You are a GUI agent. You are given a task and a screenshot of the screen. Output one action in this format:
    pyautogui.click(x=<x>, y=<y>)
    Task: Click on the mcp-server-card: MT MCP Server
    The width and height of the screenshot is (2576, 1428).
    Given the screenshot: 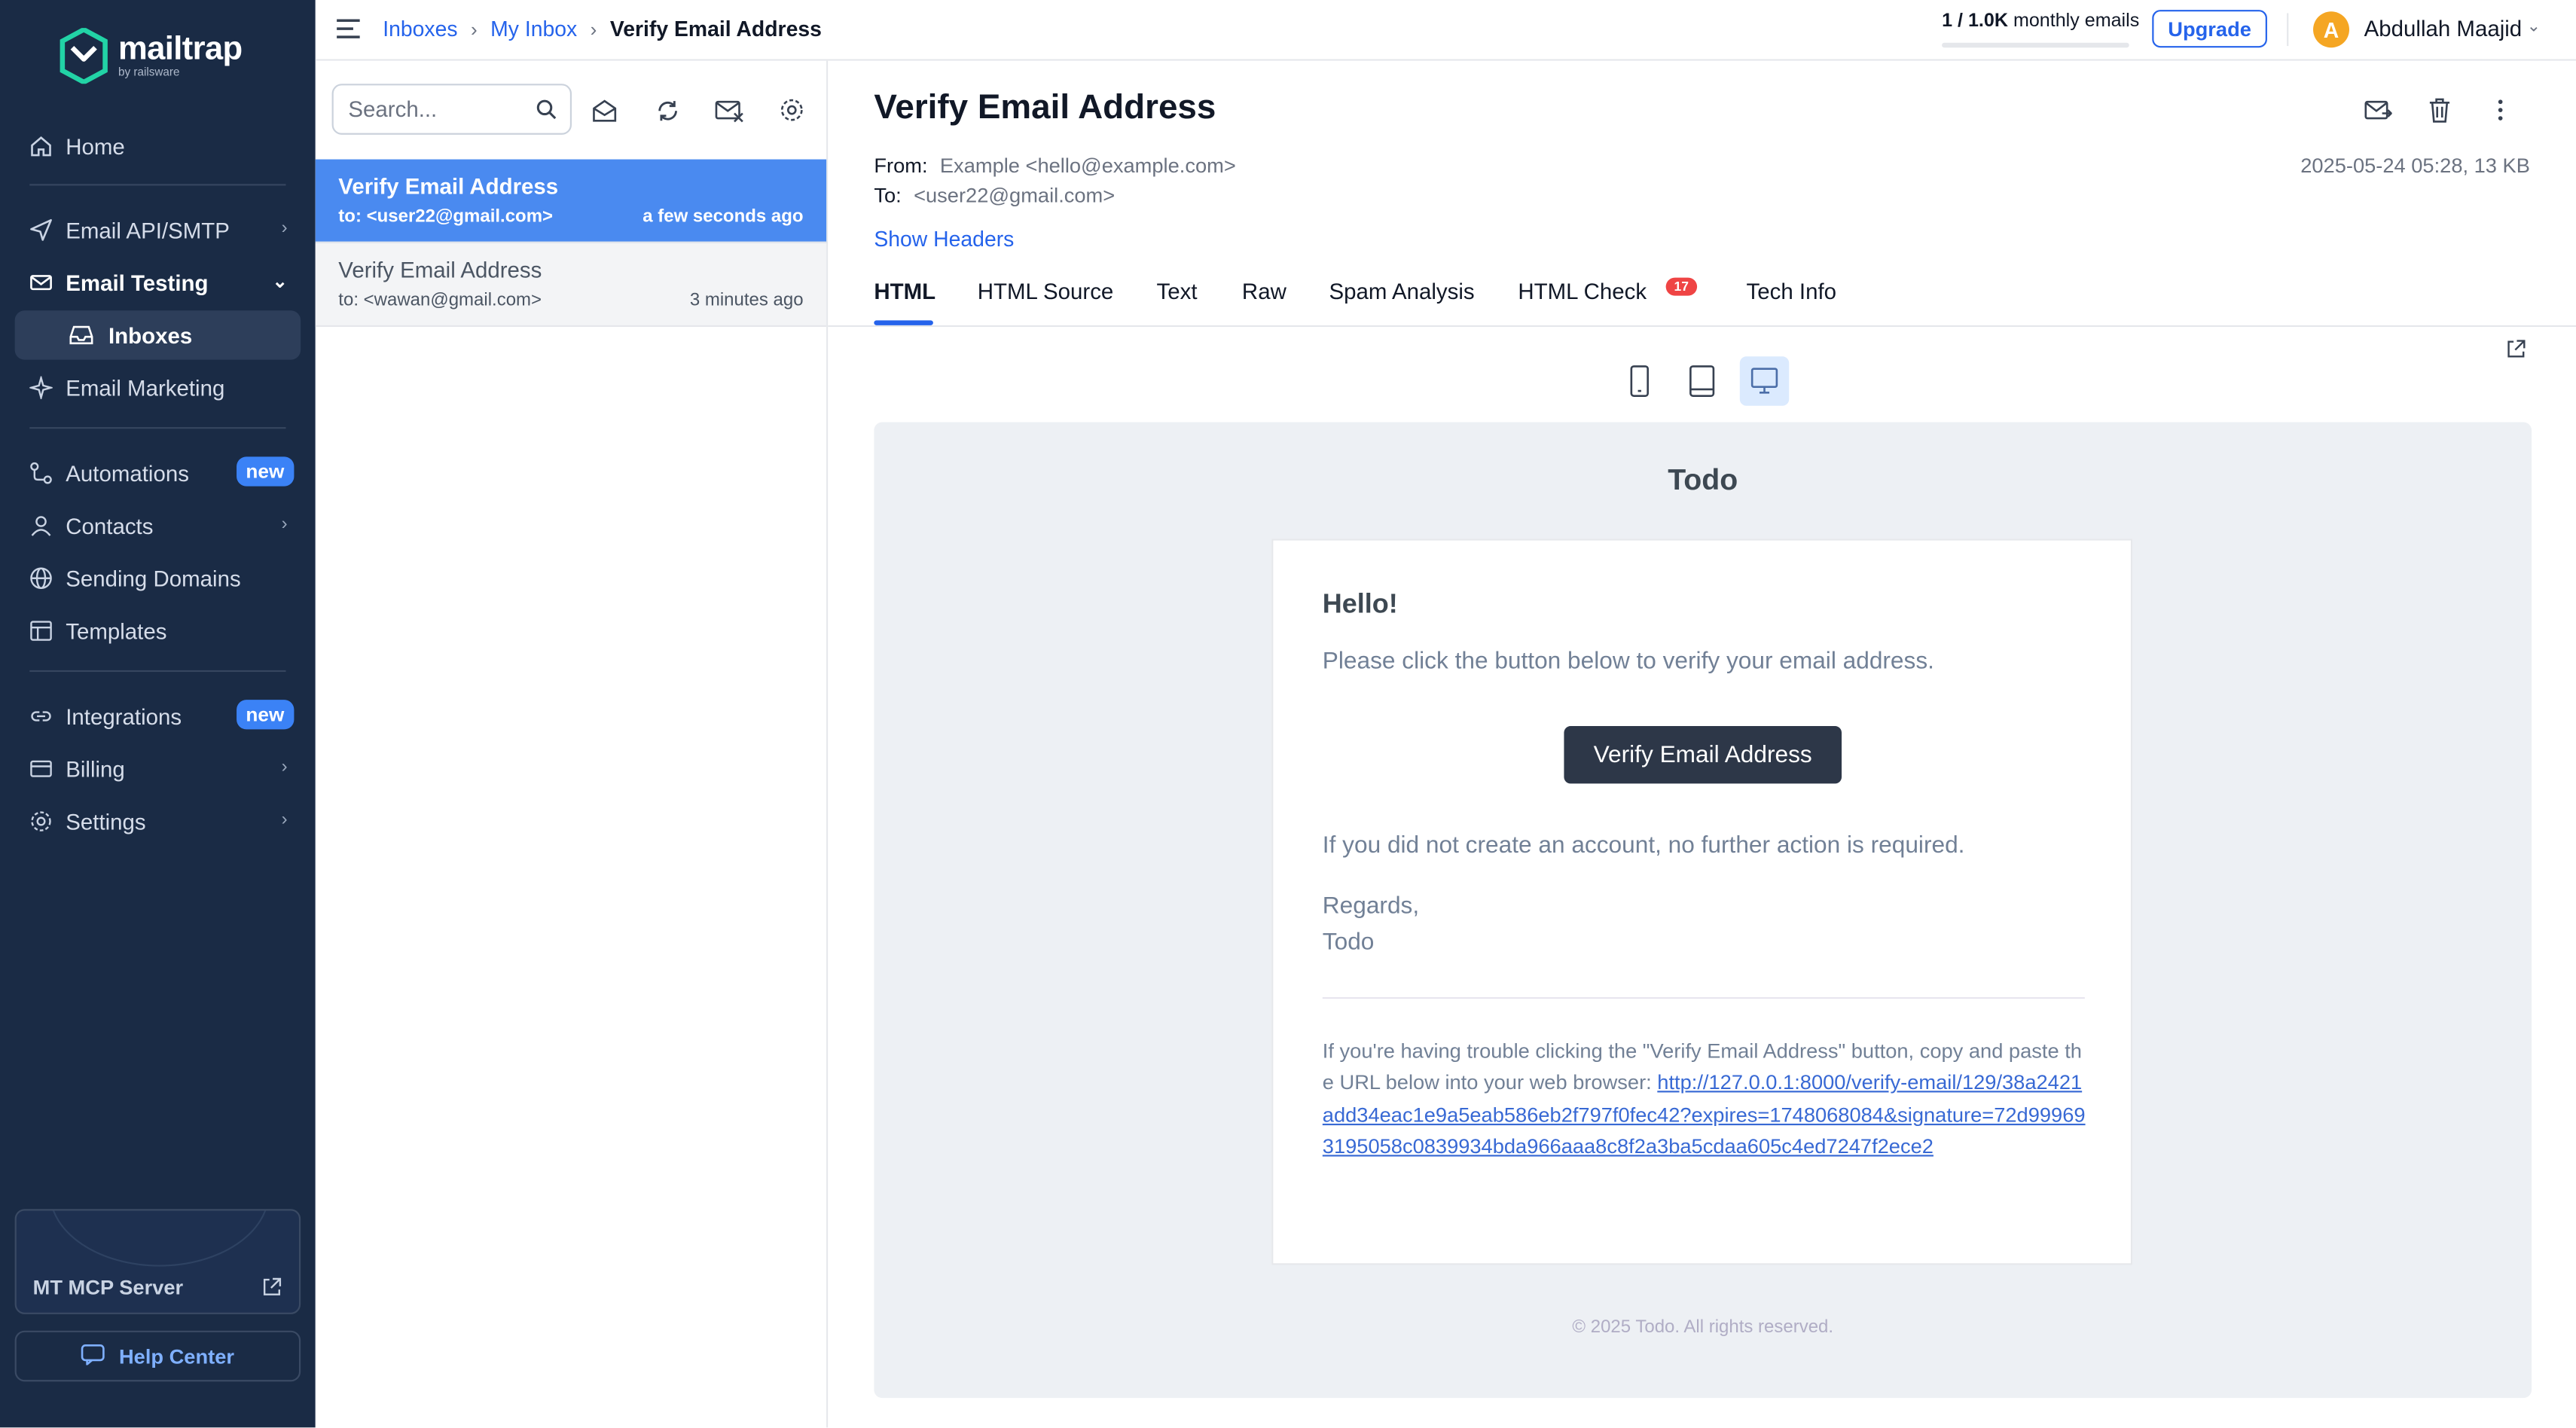 What is the action you would take?
    pyautogui.click(x=157, y=1261)
    